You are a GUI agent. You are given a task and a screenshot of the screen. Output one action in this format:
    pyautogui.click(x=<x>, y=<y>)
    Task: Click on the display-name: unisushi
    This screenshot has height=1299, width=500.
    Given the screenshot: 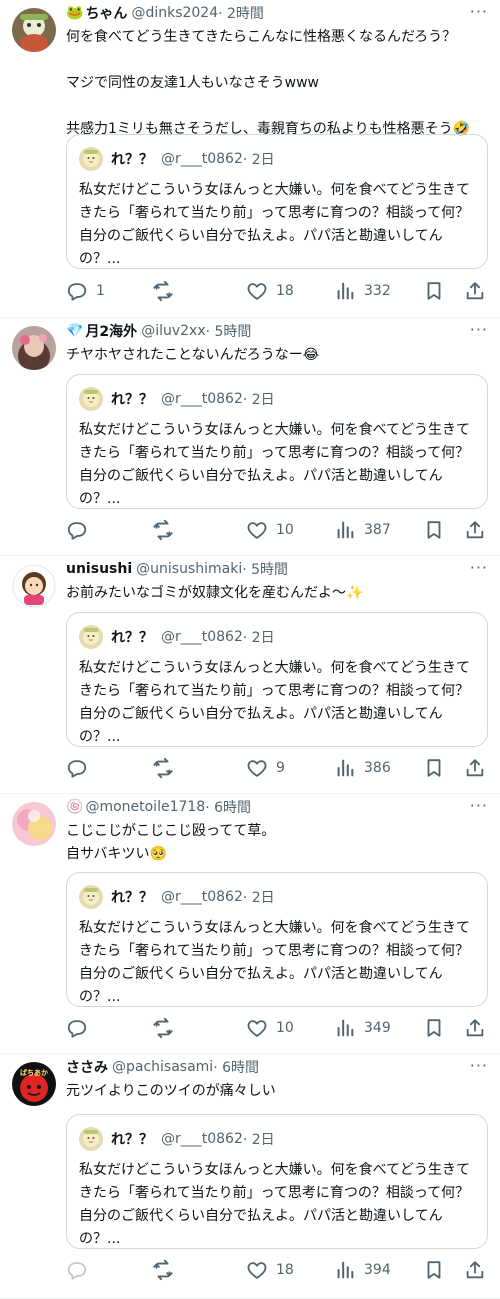 What is the action you would take?
    pyautogui.click(x=99, y=569)
    